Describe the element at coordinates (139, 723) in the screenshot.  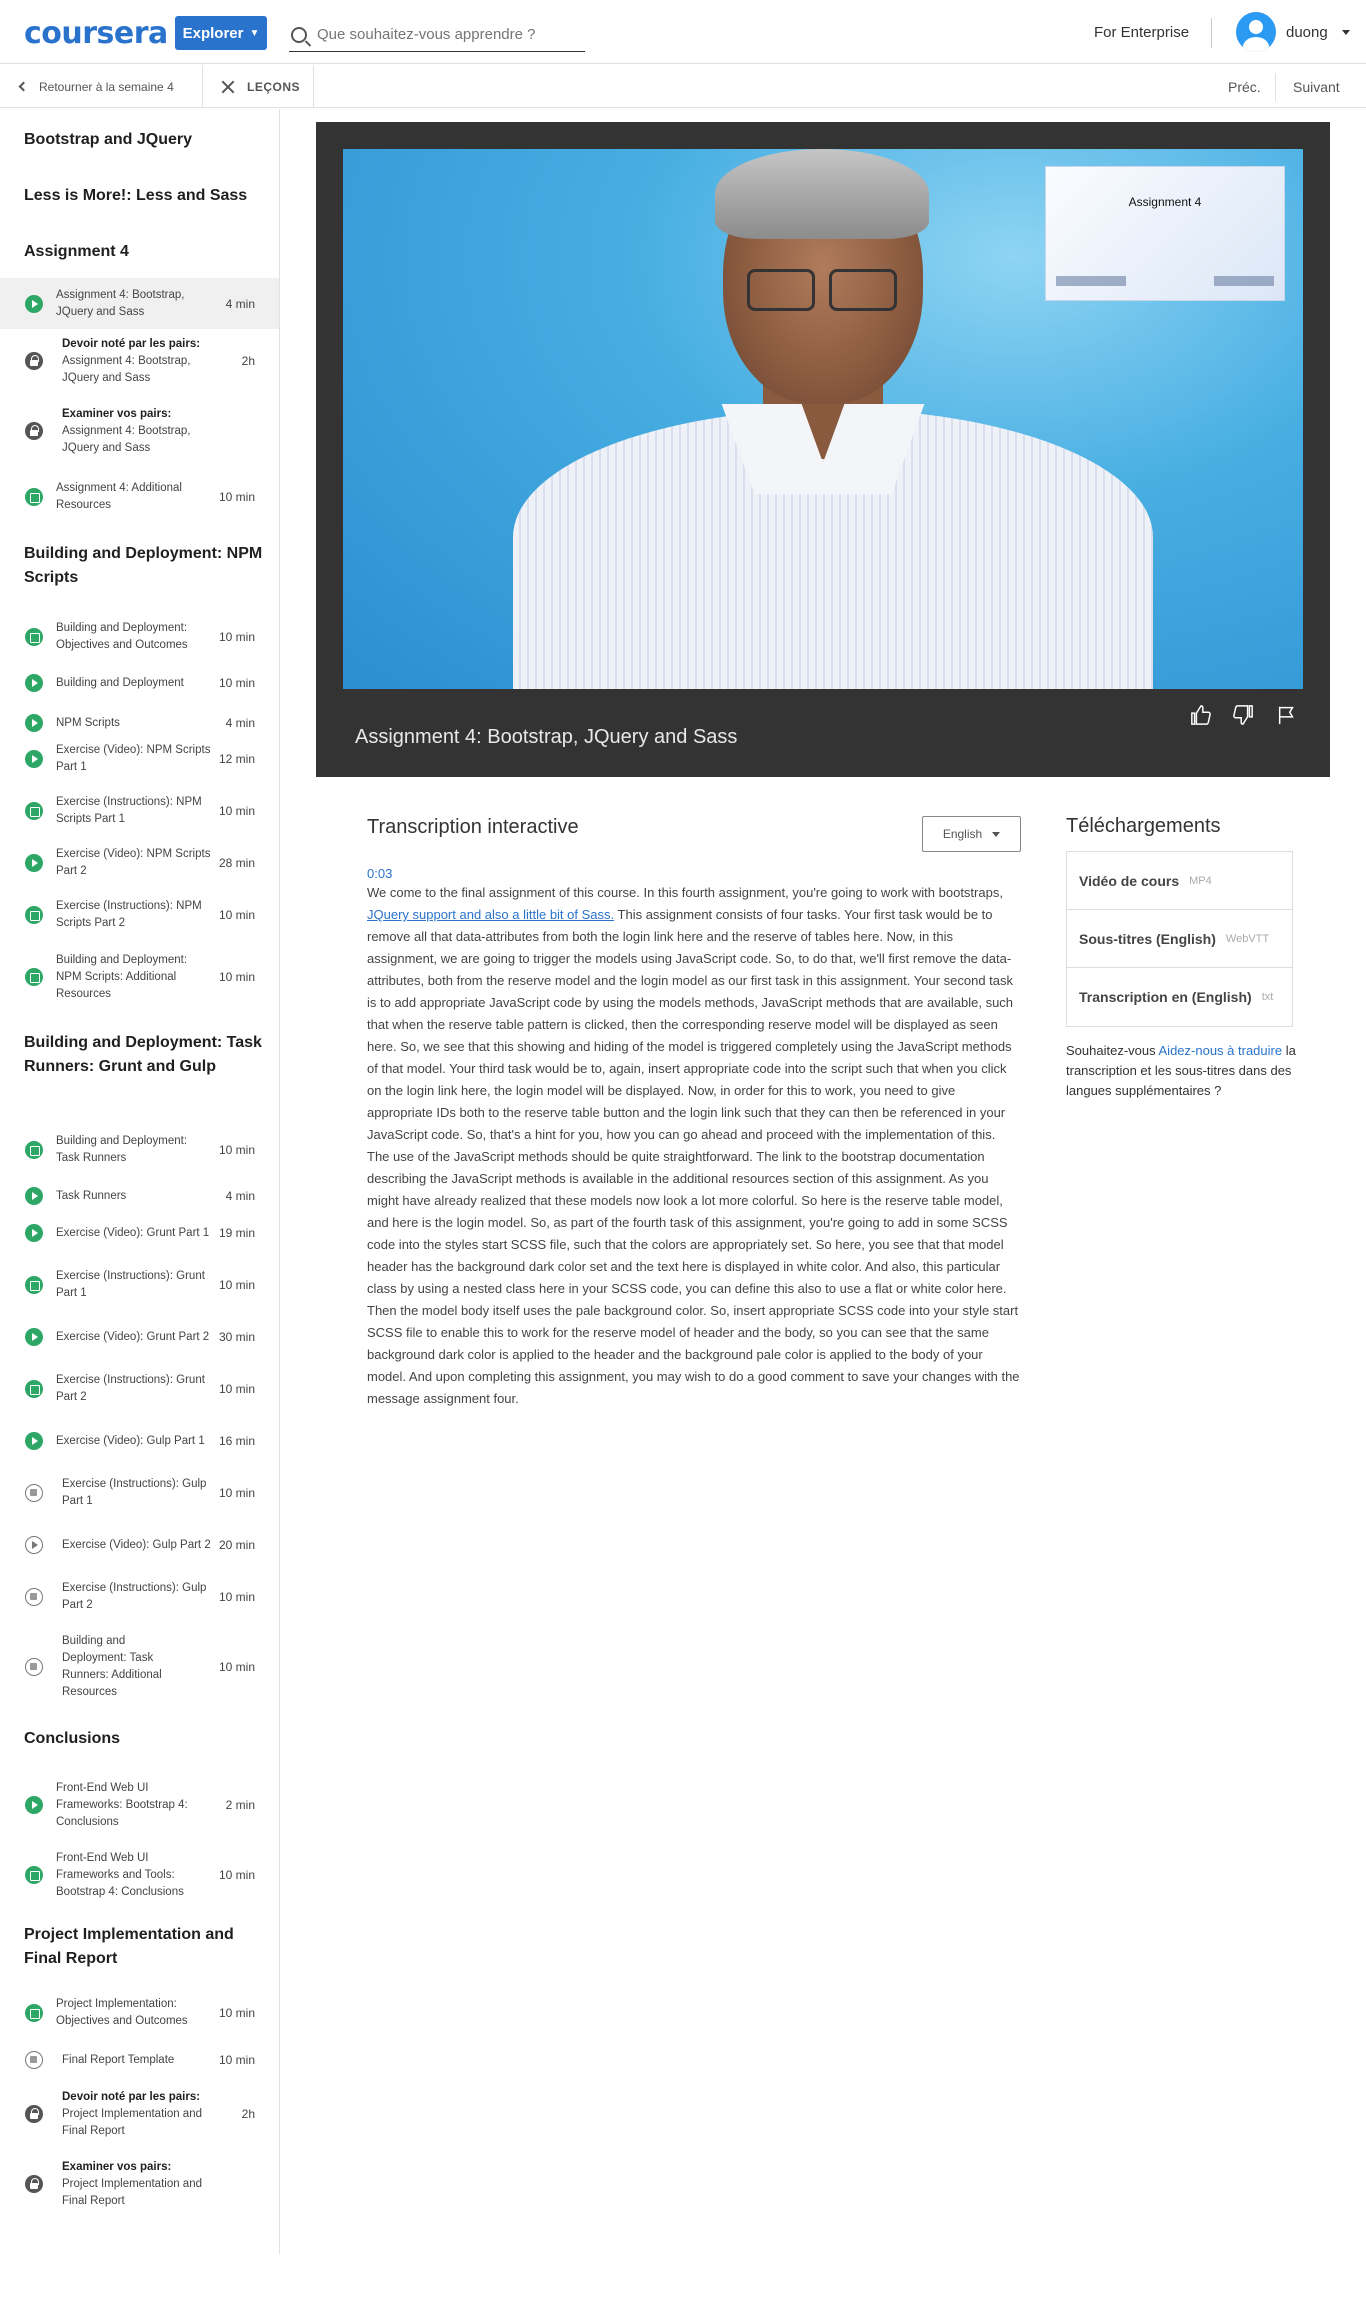
I see `sidebar-item: NPM Scripts 4 min` at that location.